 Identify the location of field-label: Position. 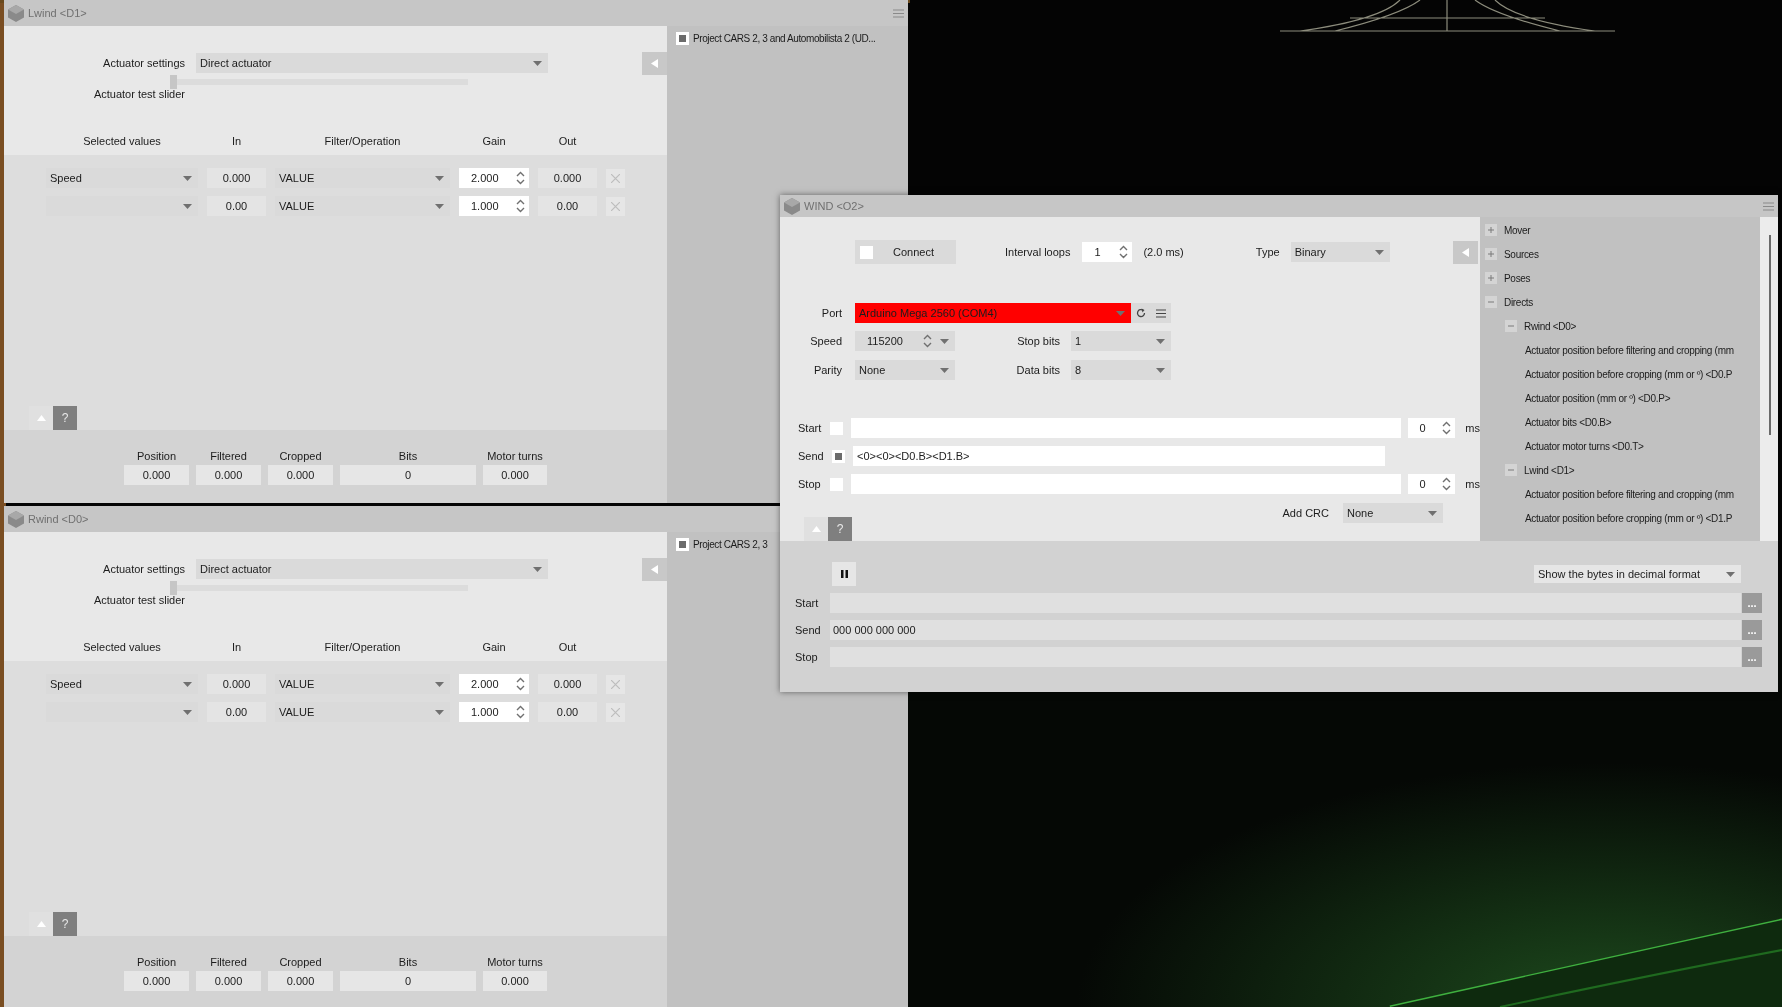
(156, 456).